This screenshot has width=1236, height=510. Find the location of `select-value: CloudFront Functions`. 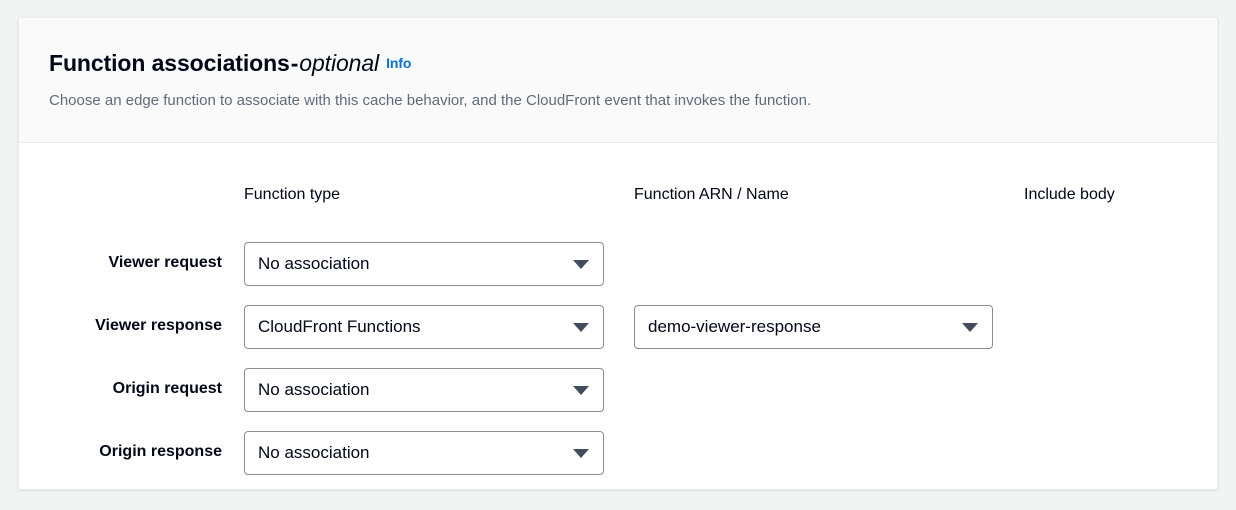

select-value: CloudFront Functions is located at coordinates (339, 326).